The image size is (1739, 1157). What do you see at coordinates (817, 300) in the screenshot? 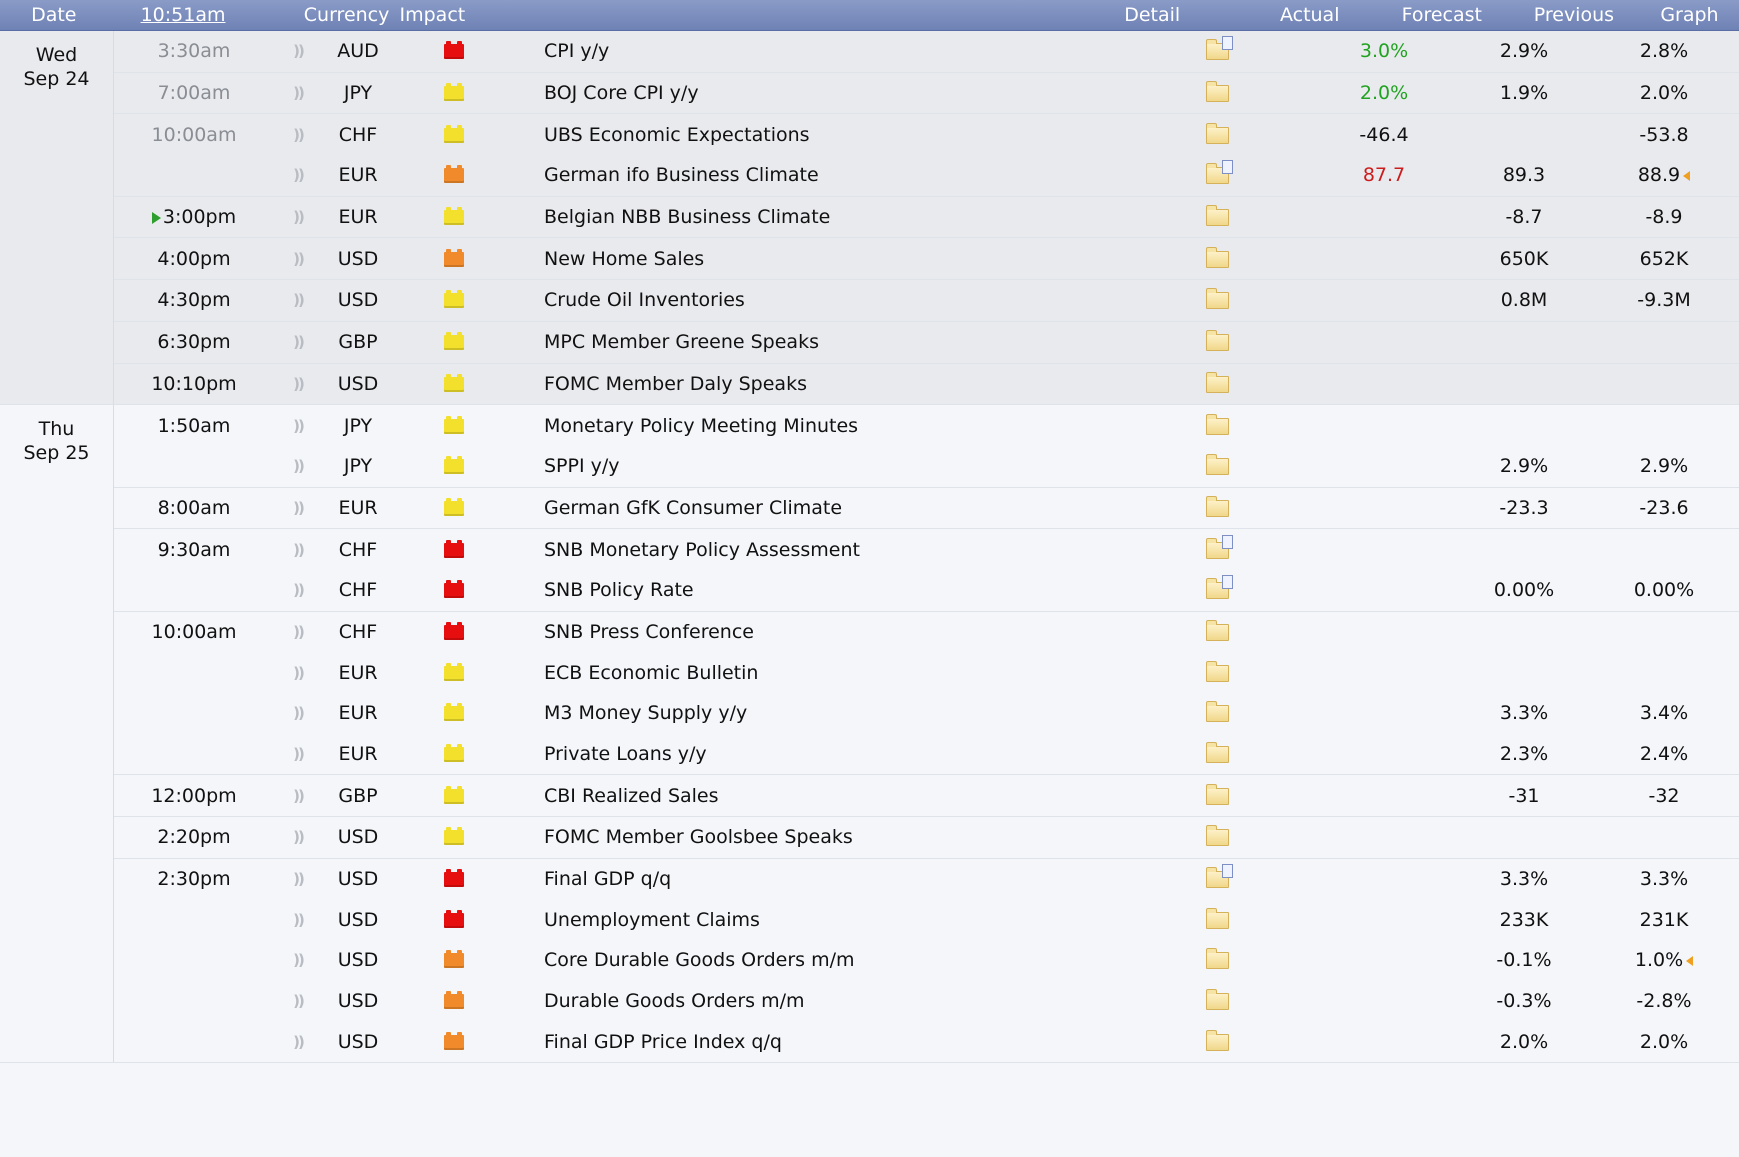
I see `event-title: Crude Oil Inventories` at bounding box center [817, 300].